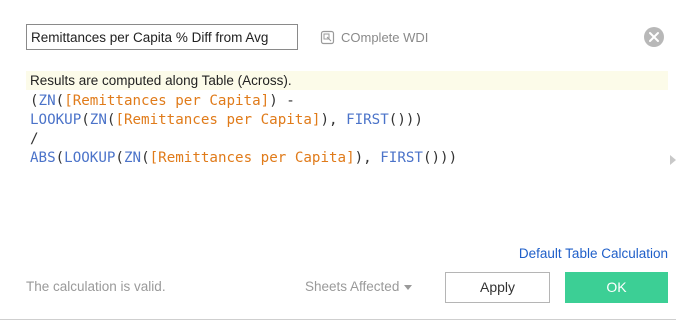 The width and height of the screenshot is (676, 320). What do you see at coordinates (616, 287) in the screenshot?
I see `ok-button: OK` at bounding box center [616, 287].